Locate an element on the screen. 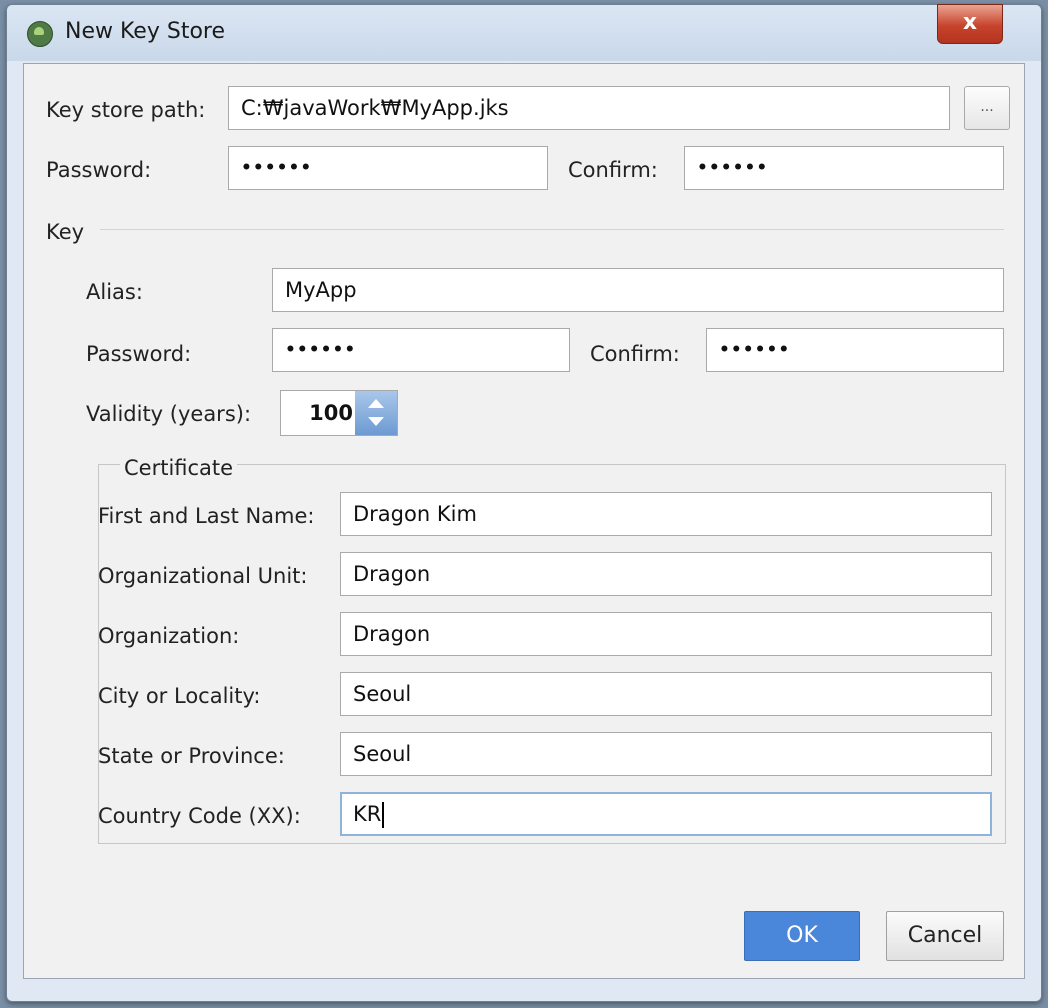 This screenshot has height=1008, width=1048. city-label: City or Locality: is located at coordinates (179, 696).